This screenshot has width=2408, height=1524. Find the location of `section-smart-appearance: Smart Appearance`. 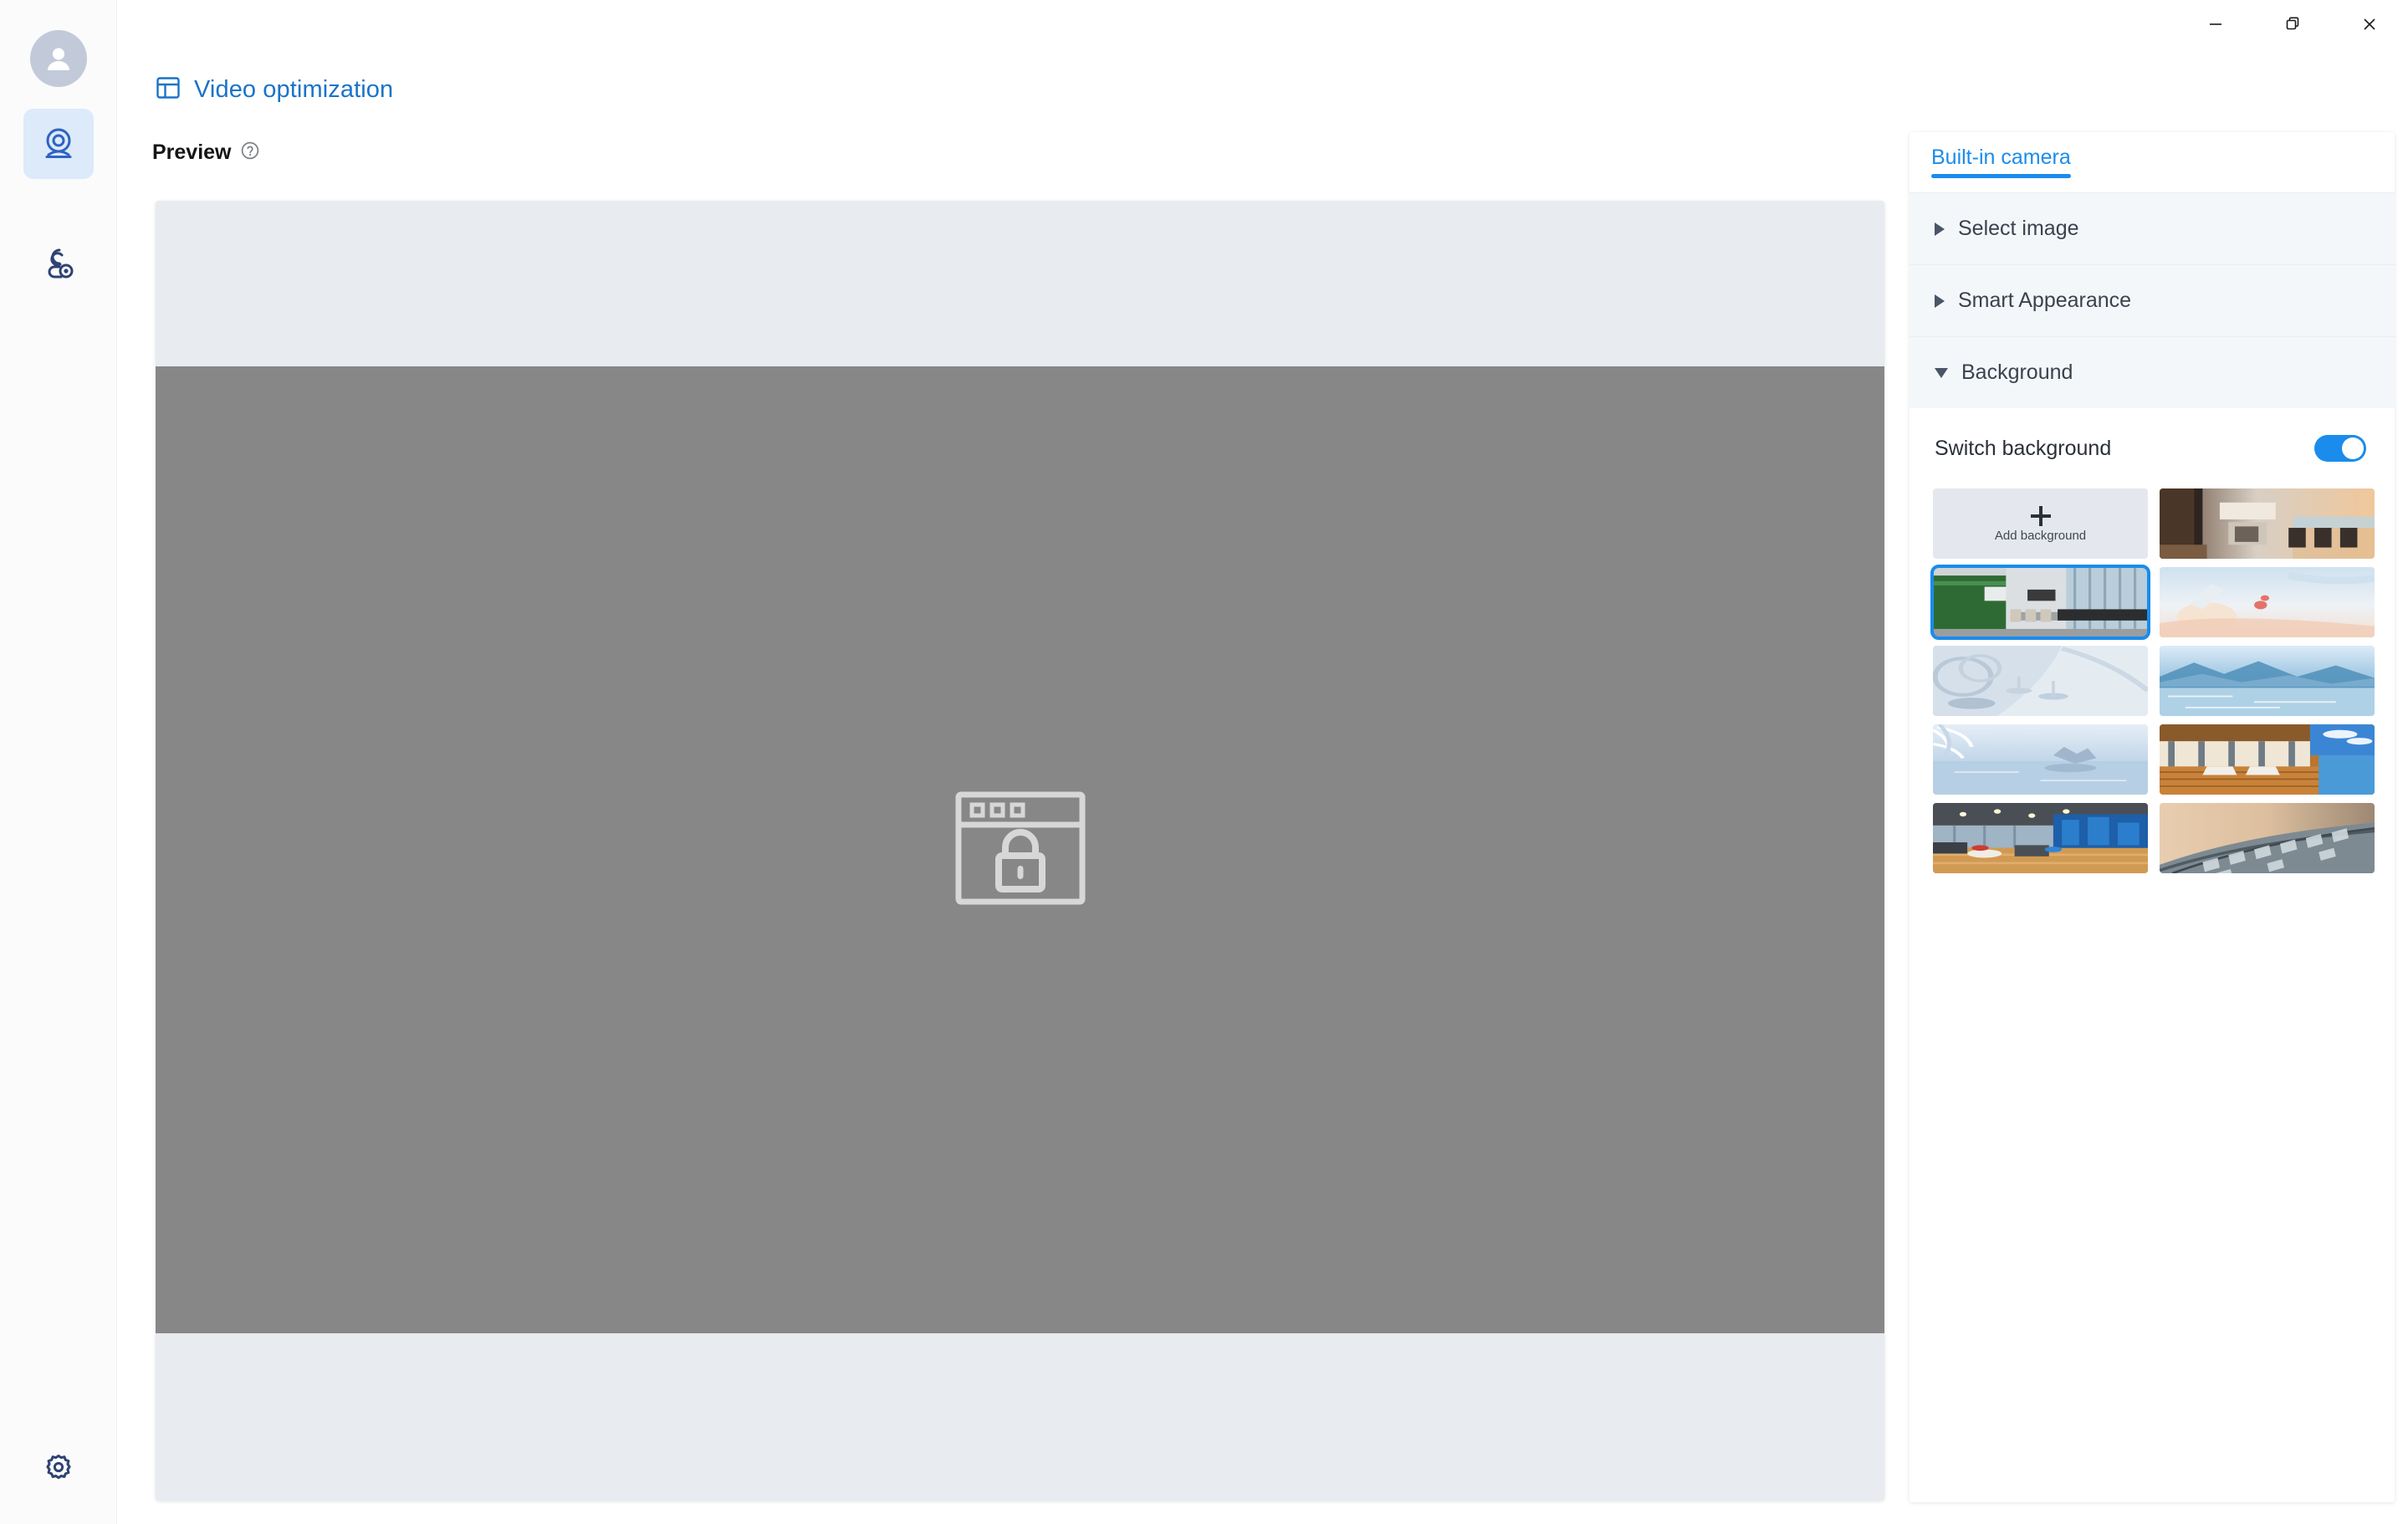

section-smart-appearance: Smart Appearance is located at coordinates (2152, 300).